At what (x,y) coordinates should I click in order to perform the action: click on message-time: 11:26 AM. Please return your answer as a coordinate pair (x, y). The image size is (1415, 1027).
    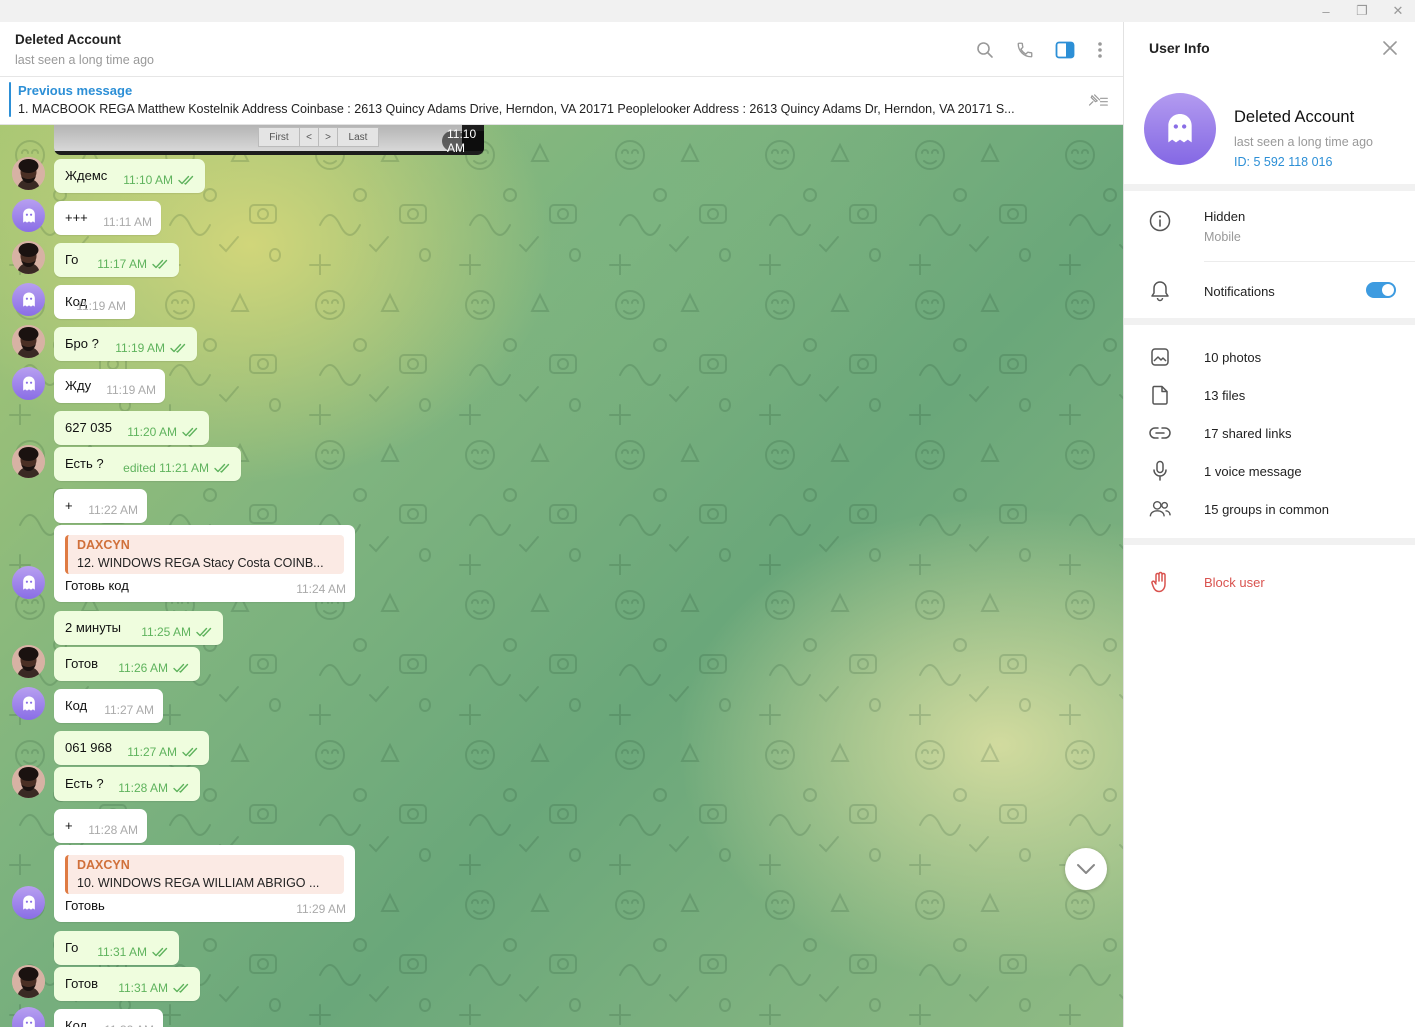
    Looking at the image, I should click on (143, 668).